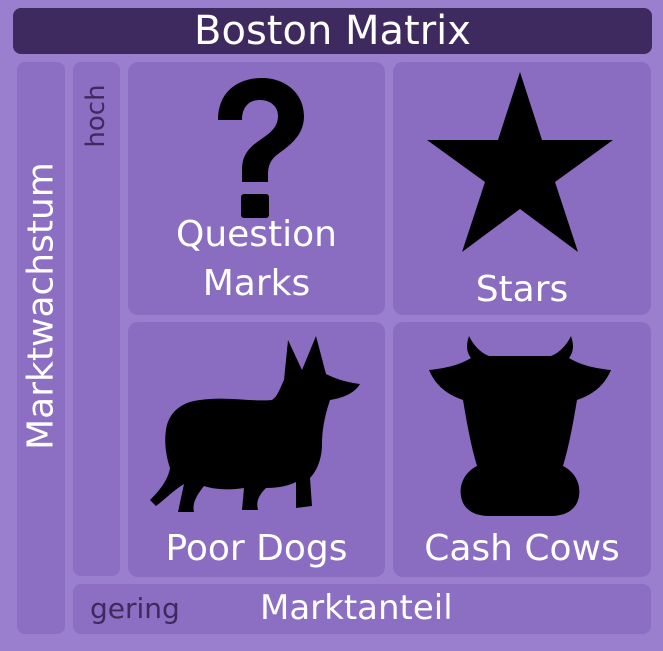  I want to click on x-axis-label: Marktanteil, so click(356, 608).